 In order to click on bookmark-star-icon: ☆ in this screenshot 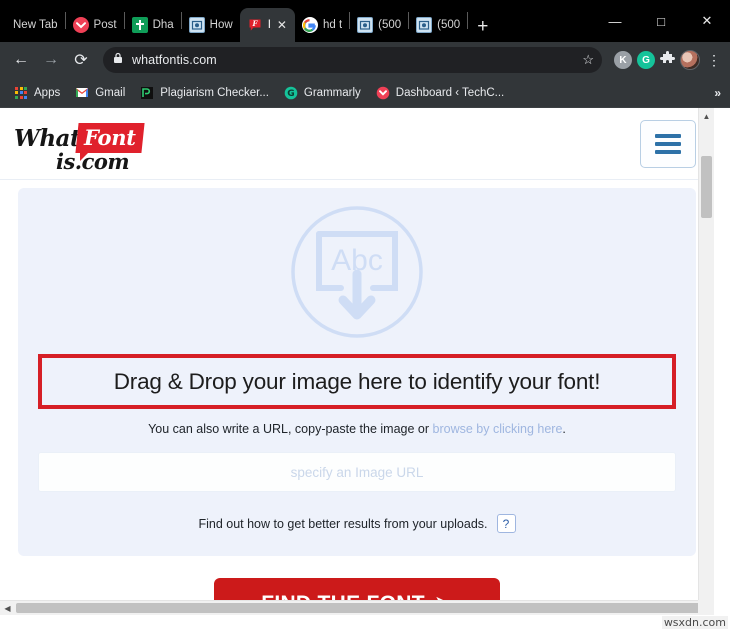, I will do `click(588, 60)`.